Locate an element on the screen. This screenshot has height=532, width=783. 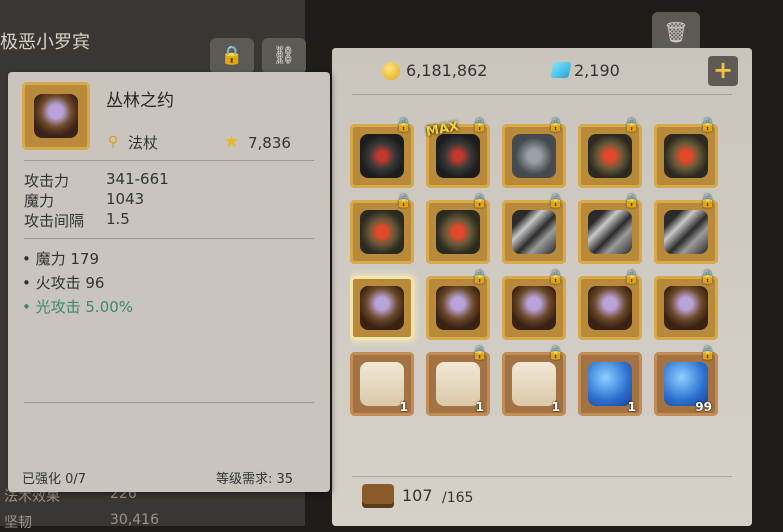
item-count: 99 is located at coordinates (703, 407).